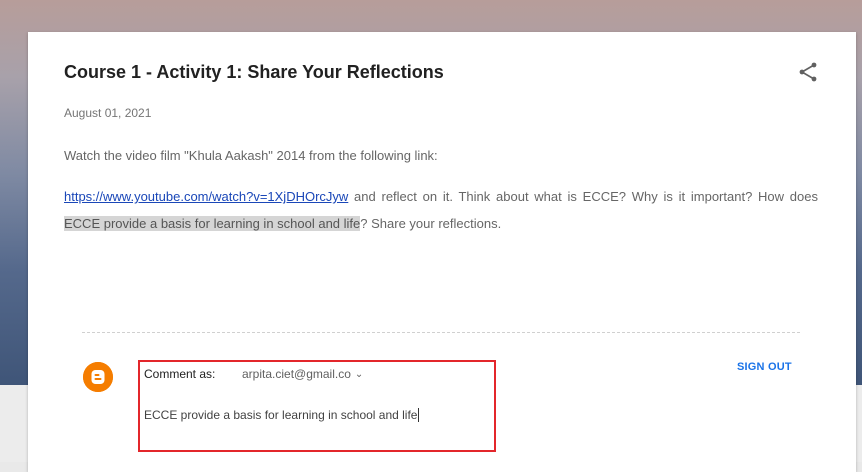 The height and width of the screenshot is (472, 862). What do you see at coordinates (441, 332) in the screenshot?
I see `comments-divider` at bounding box center [441, 332].